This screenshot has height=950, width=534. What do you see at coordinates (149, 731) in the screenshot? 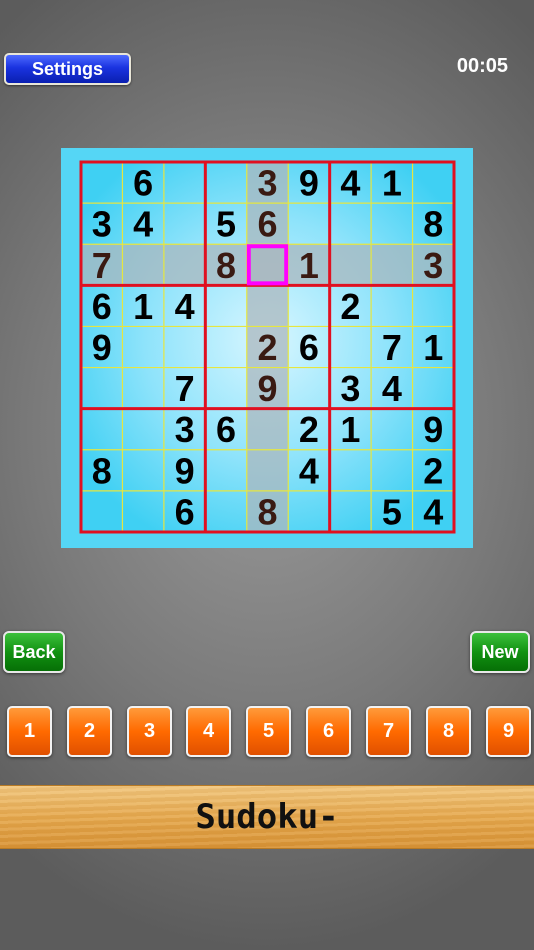
I see `number-button-3: 3` at bounding box center [149, 731].